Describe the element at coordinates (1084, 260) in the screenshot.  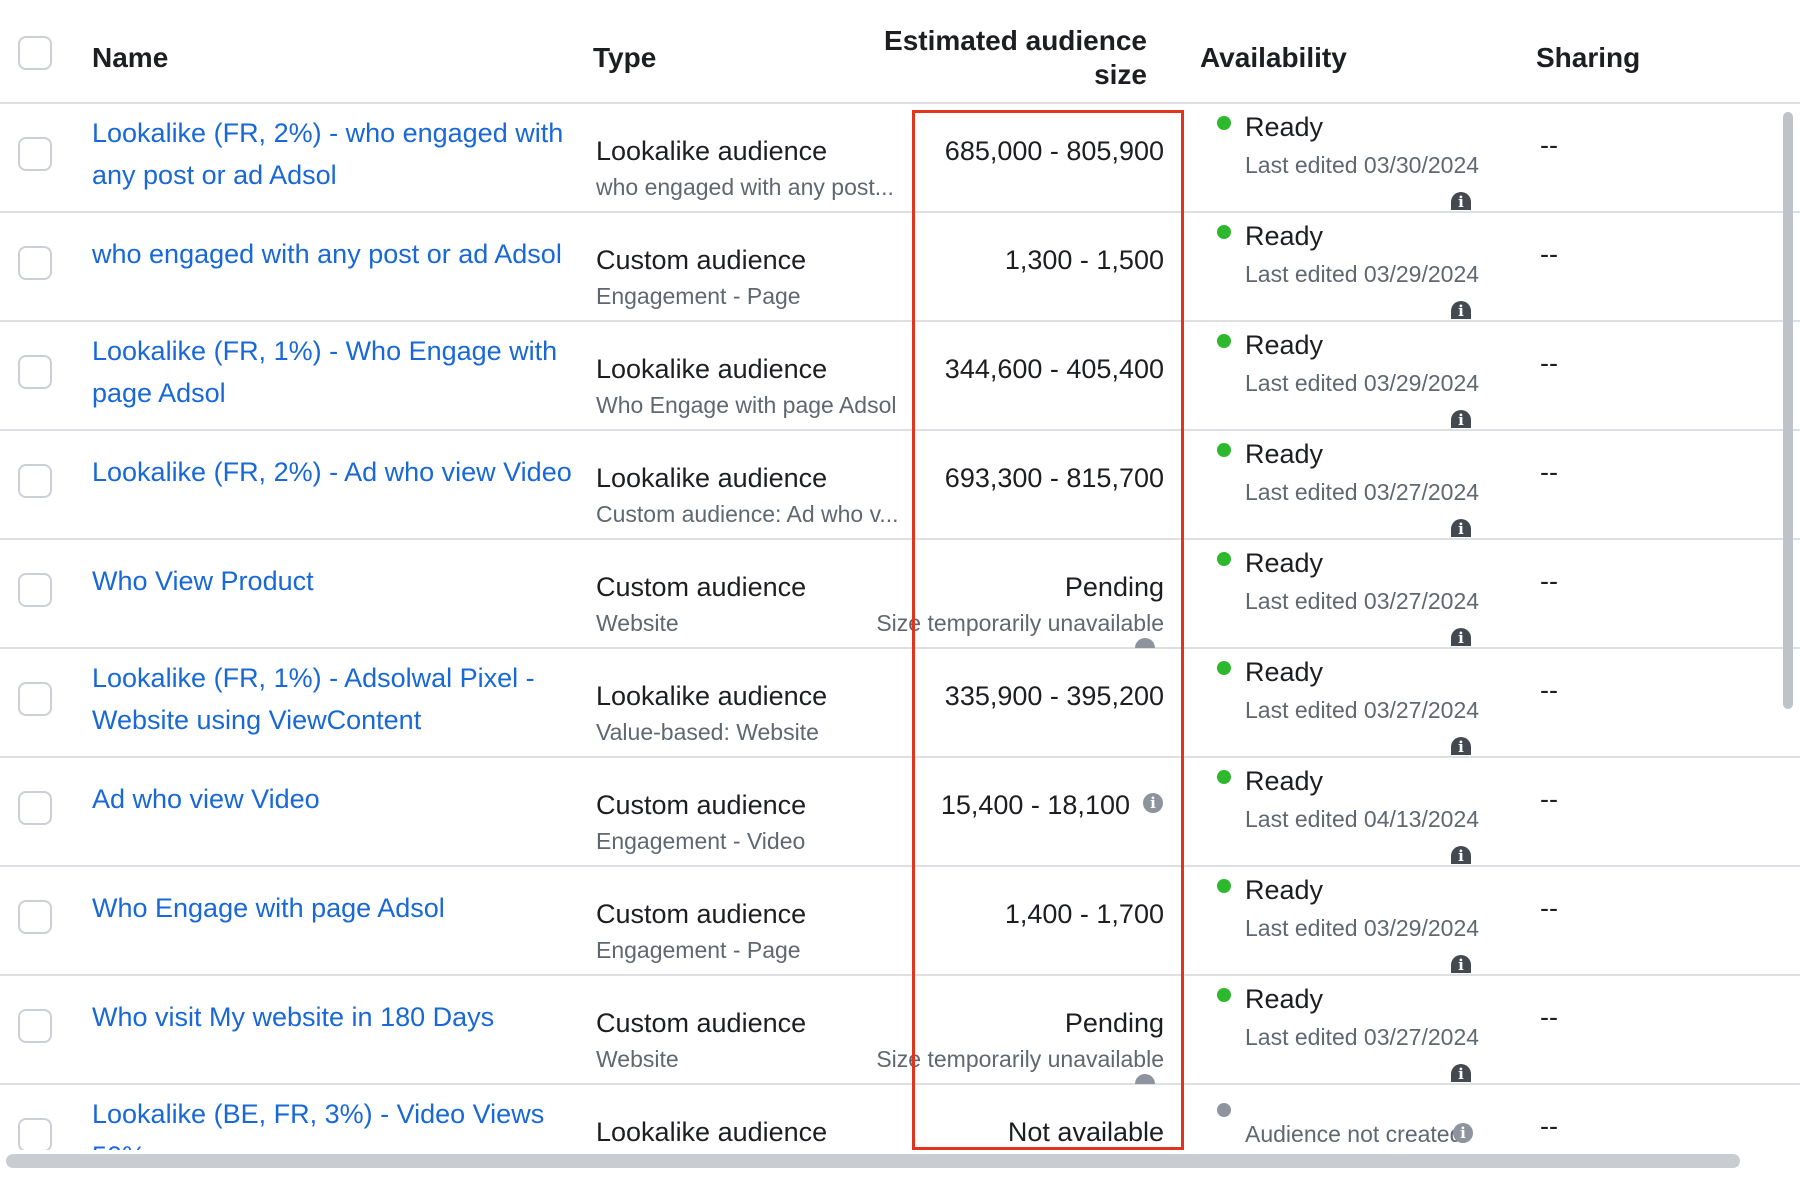
I see `estimated-size-value: 1,300 - 1,500` at that location.